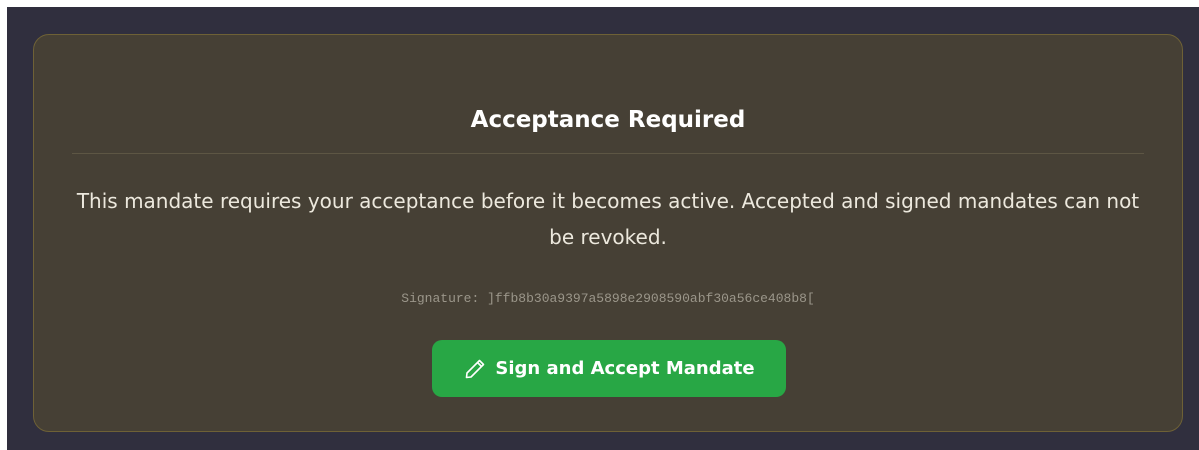 This screenshot has height=450, width=1199. I want to click on acceptance-title: Acceptance Required, so click(608, 120).